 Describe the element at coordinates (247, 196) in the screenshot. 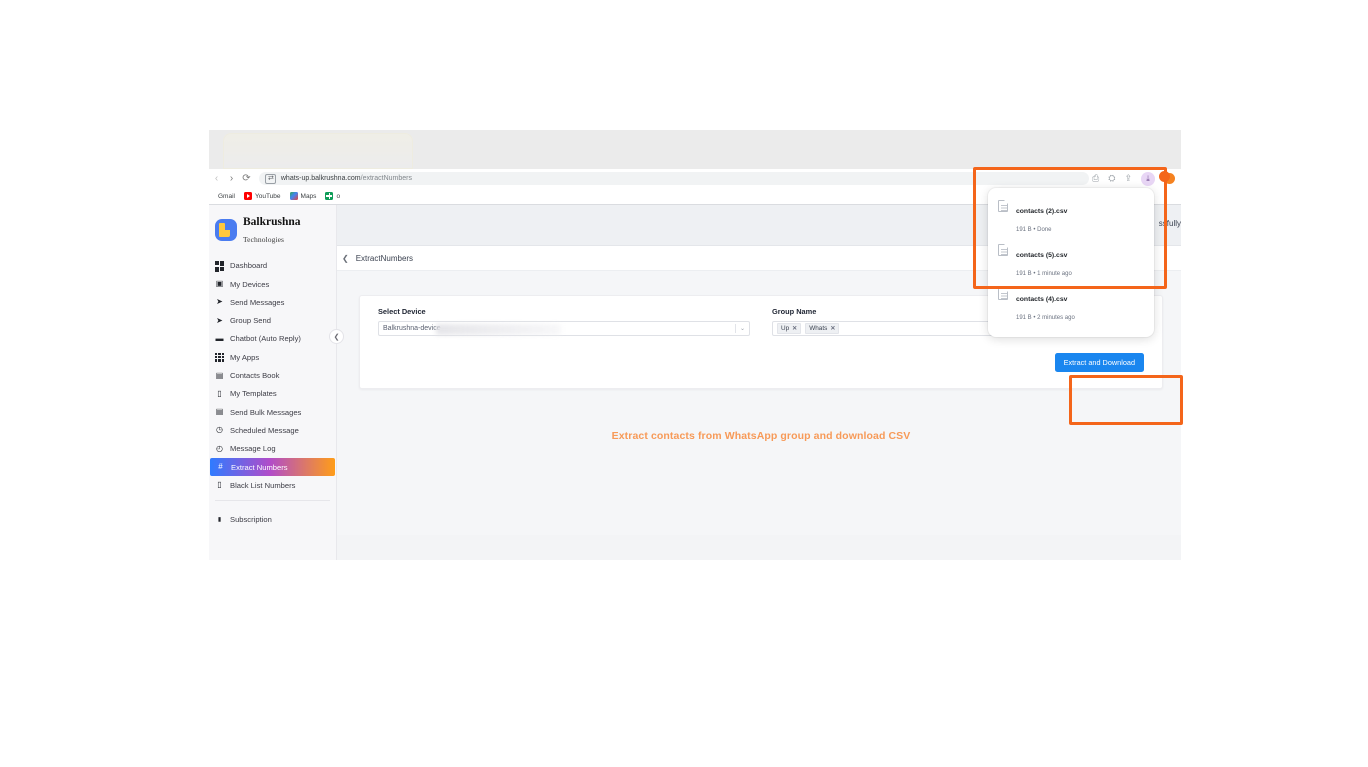

I see `youtube-icon` at that location.